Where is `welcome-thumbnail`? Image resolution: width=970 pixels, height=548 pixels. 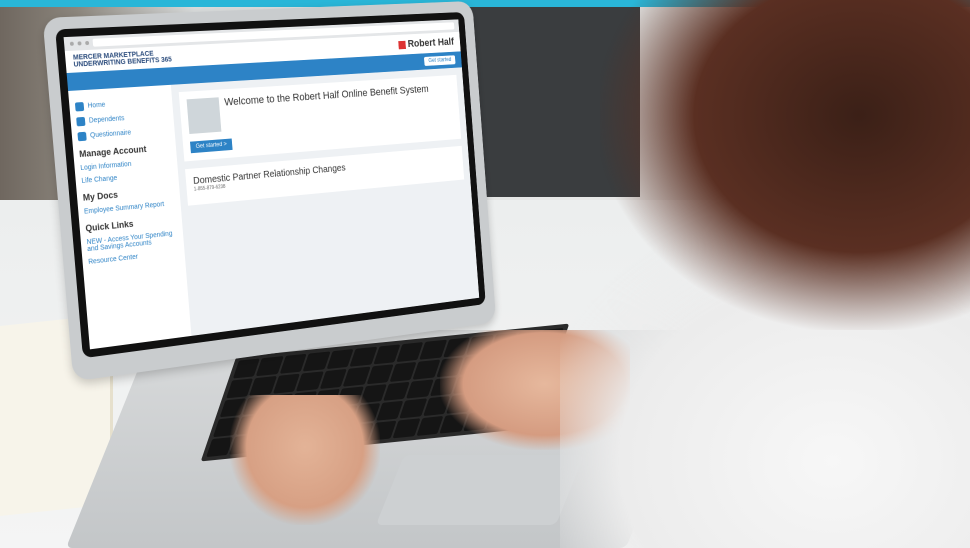 welcome-thumbnail is located at coordinates (204, 116).